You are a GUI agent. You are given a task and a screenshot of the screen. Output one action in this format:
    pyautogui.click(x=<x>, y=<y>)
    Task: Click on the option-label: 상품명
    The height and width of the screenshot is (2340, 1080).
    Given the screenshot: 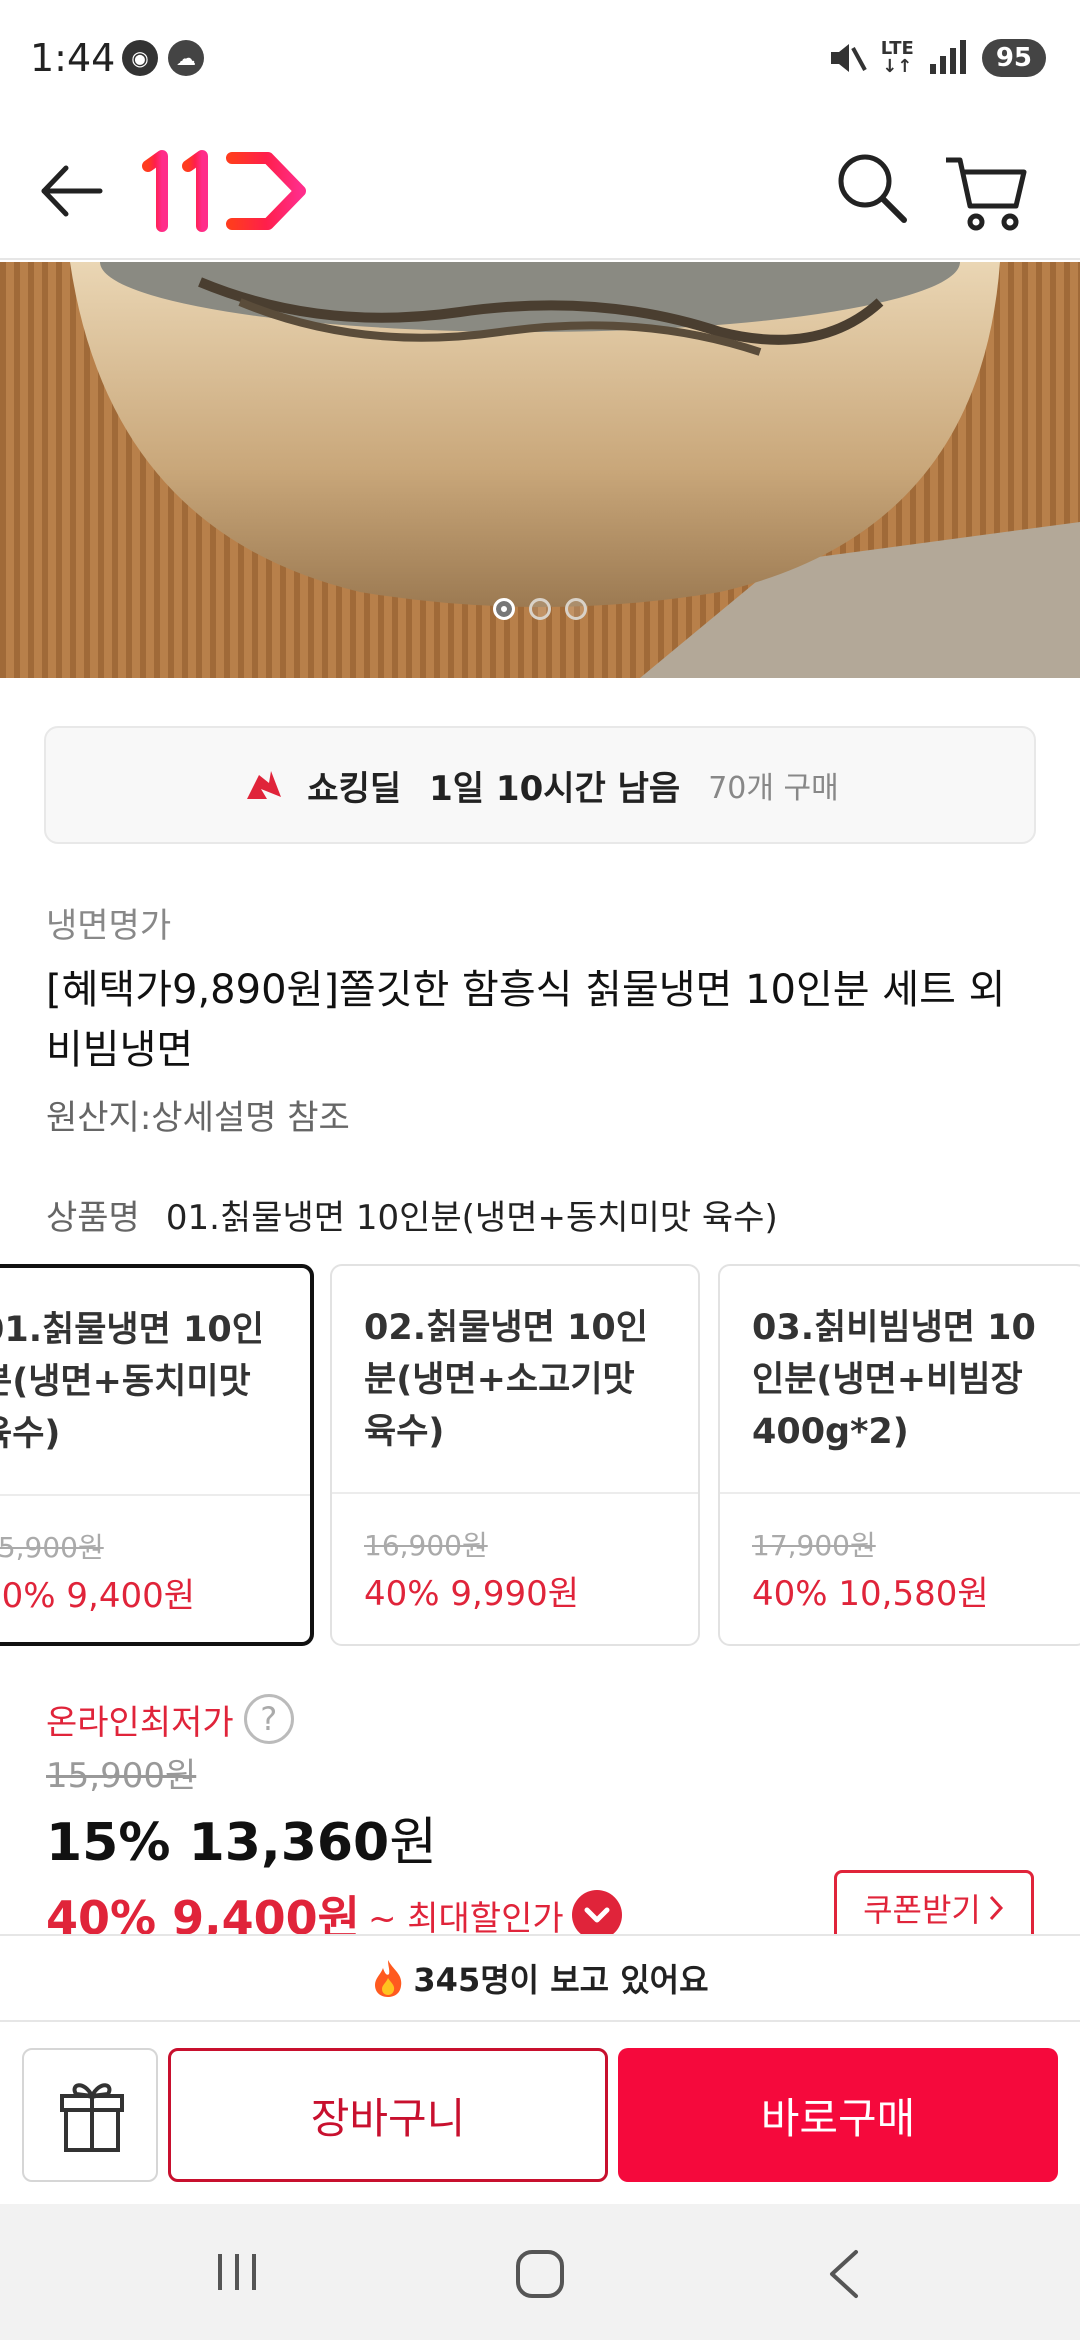 What is the action you would take?
    pyautogui.click(x=93, y=1218)
    